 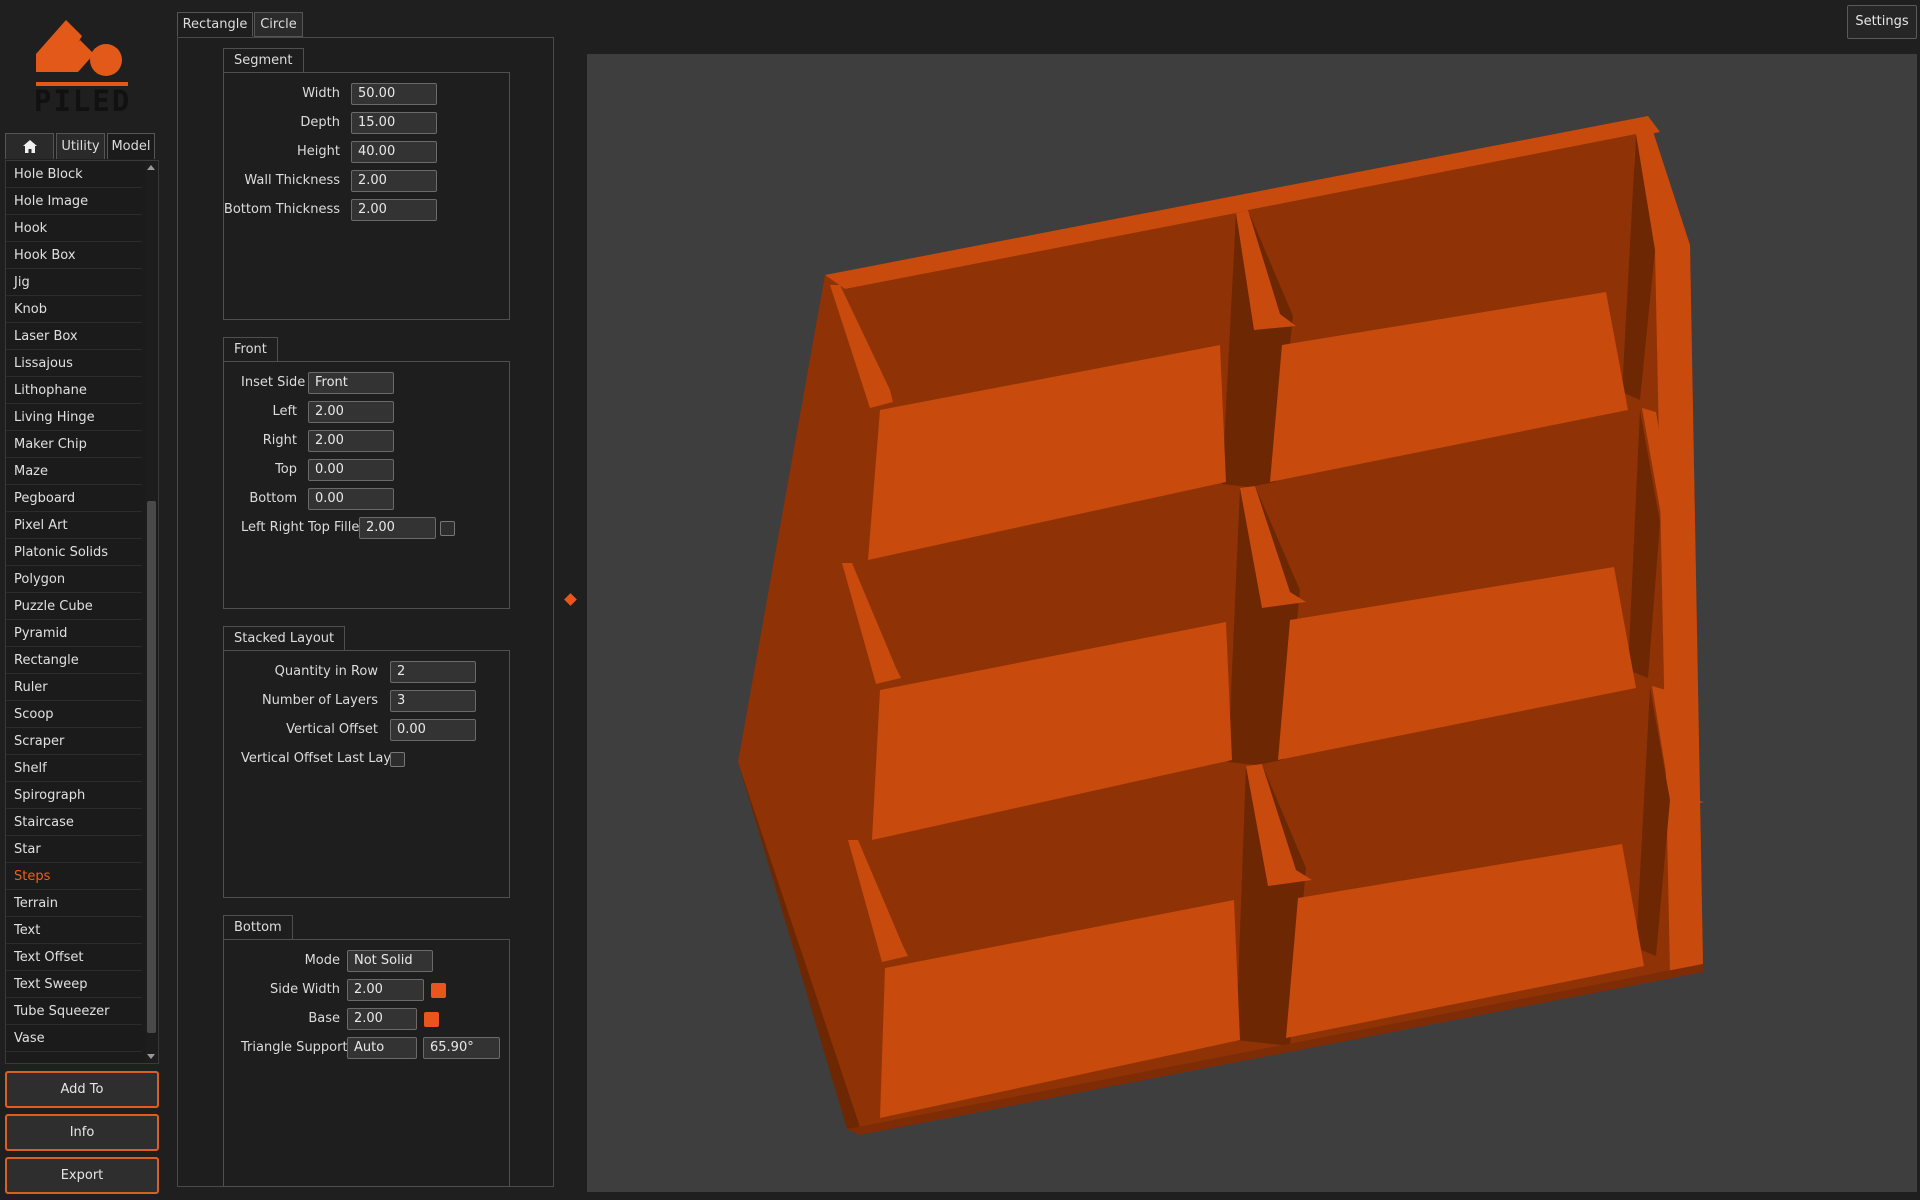 What do you see at coordinates (74, 957) in the screenshot?
I see `list-item: Text Offset` at bounding box center [74, 957].